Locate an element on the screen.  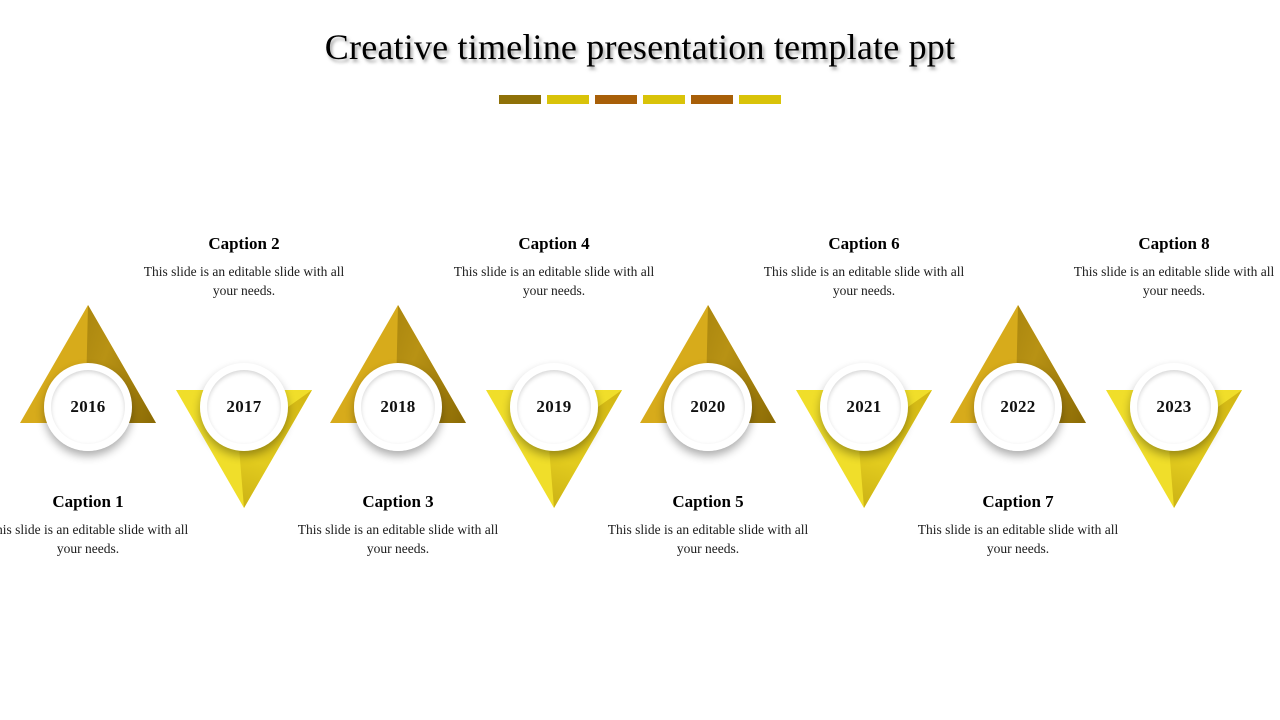
year-badge-2017: 2017 is located at coordinates (244, 407).